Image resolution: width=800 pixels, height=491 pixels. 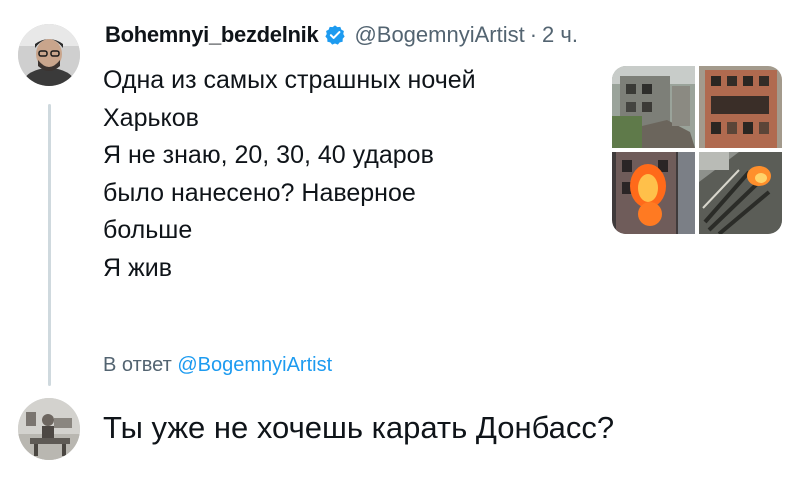 I want to click on damaged-building-icon, so click(x=653, y=107).